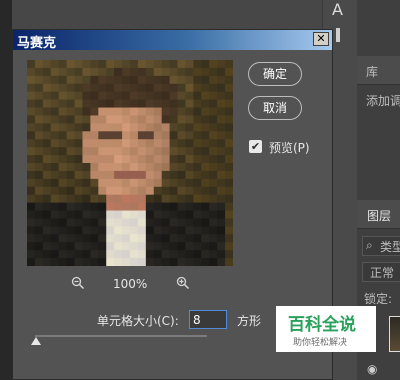  I want to click on eye-icon: ◉, so click(372, 369).